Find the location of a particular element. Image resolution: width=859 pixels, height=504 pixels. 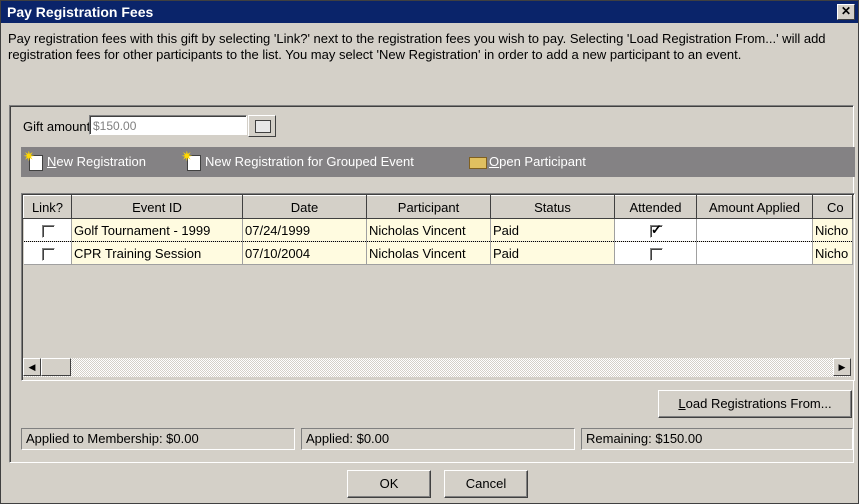

calculator-icon is located at coordinates (263, 126).